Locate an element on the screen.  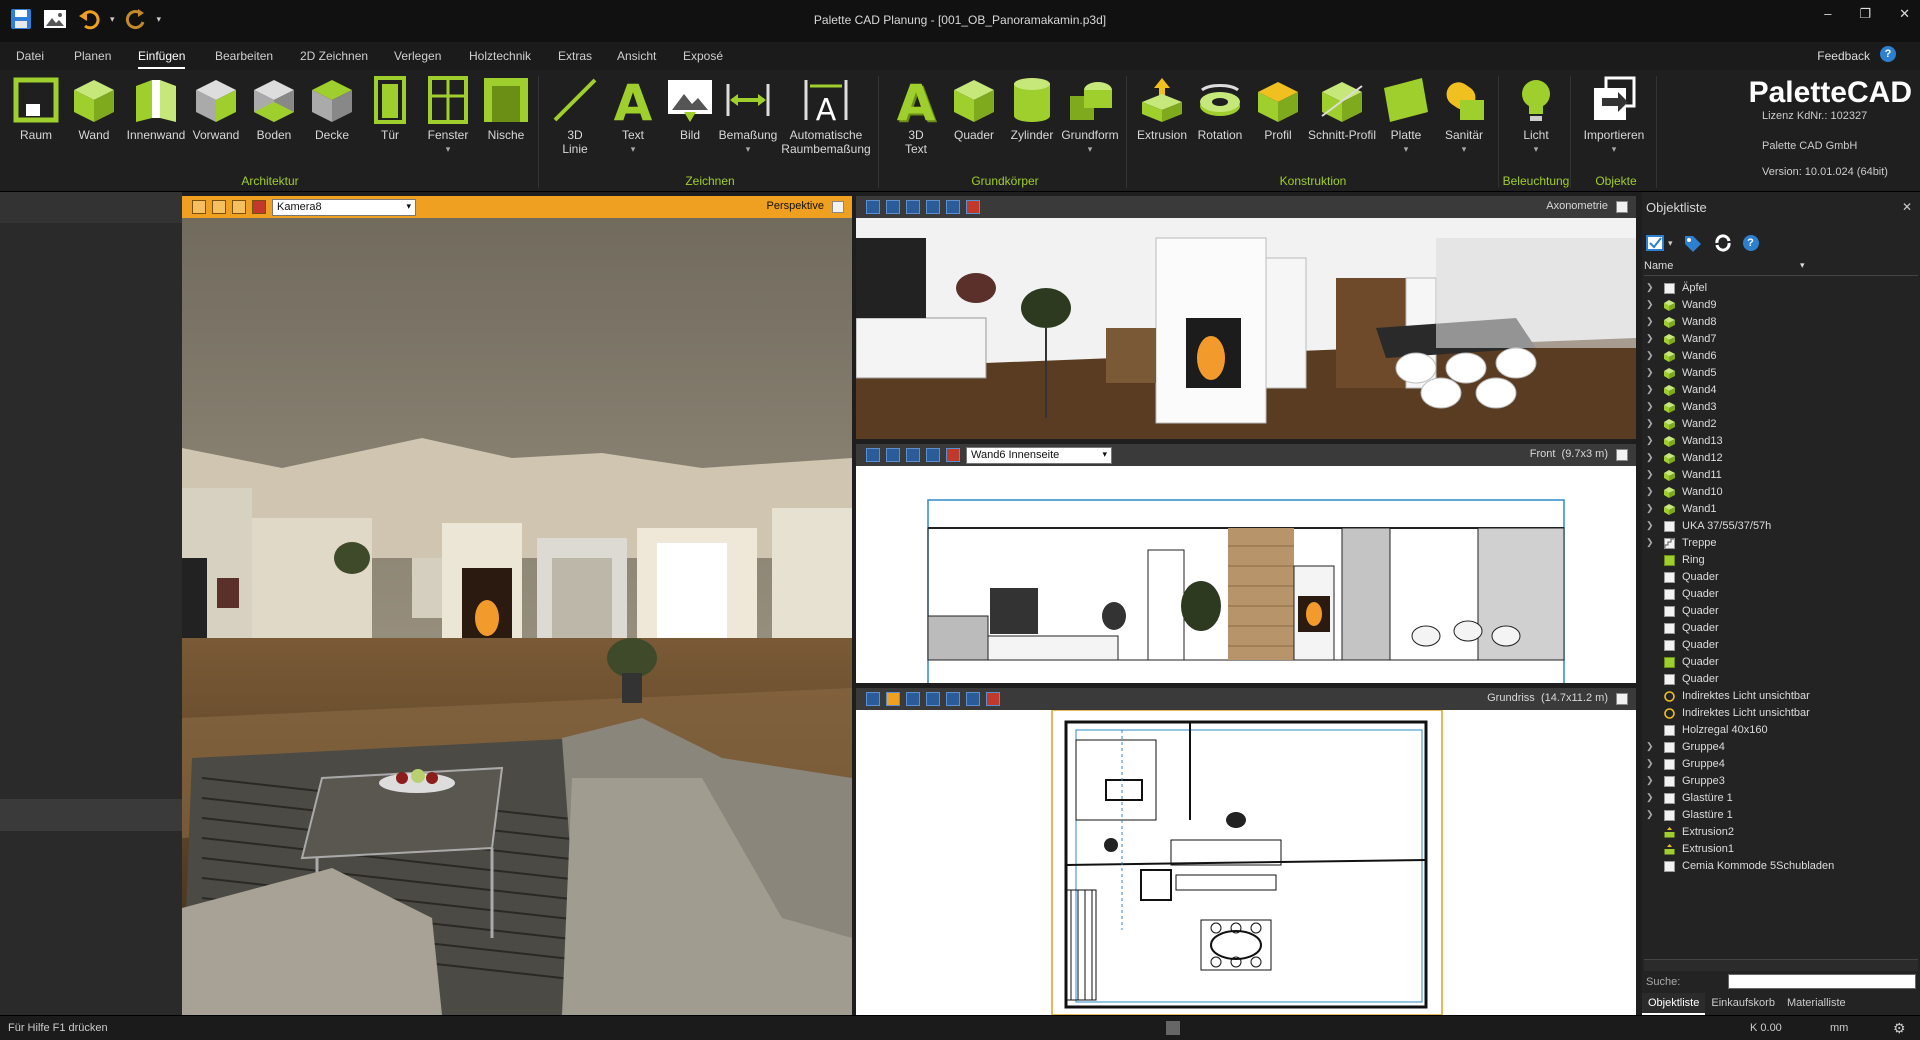
status-grid-icon is located at coordinates (1173, 1028).